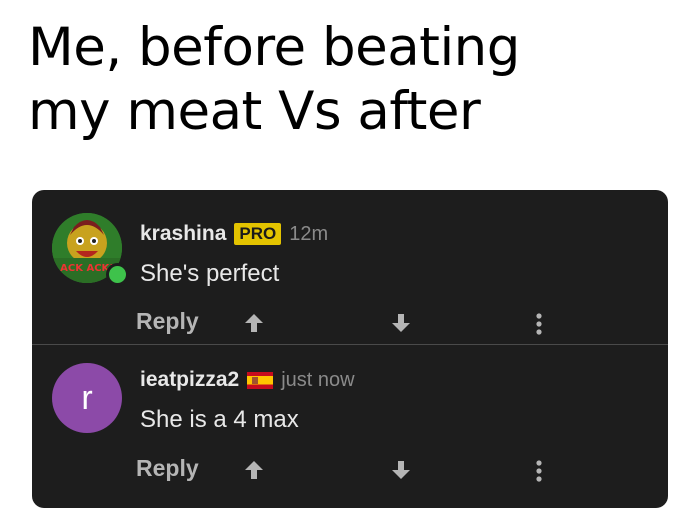  I want to click on timestamp: 12m, so click(309, 233).